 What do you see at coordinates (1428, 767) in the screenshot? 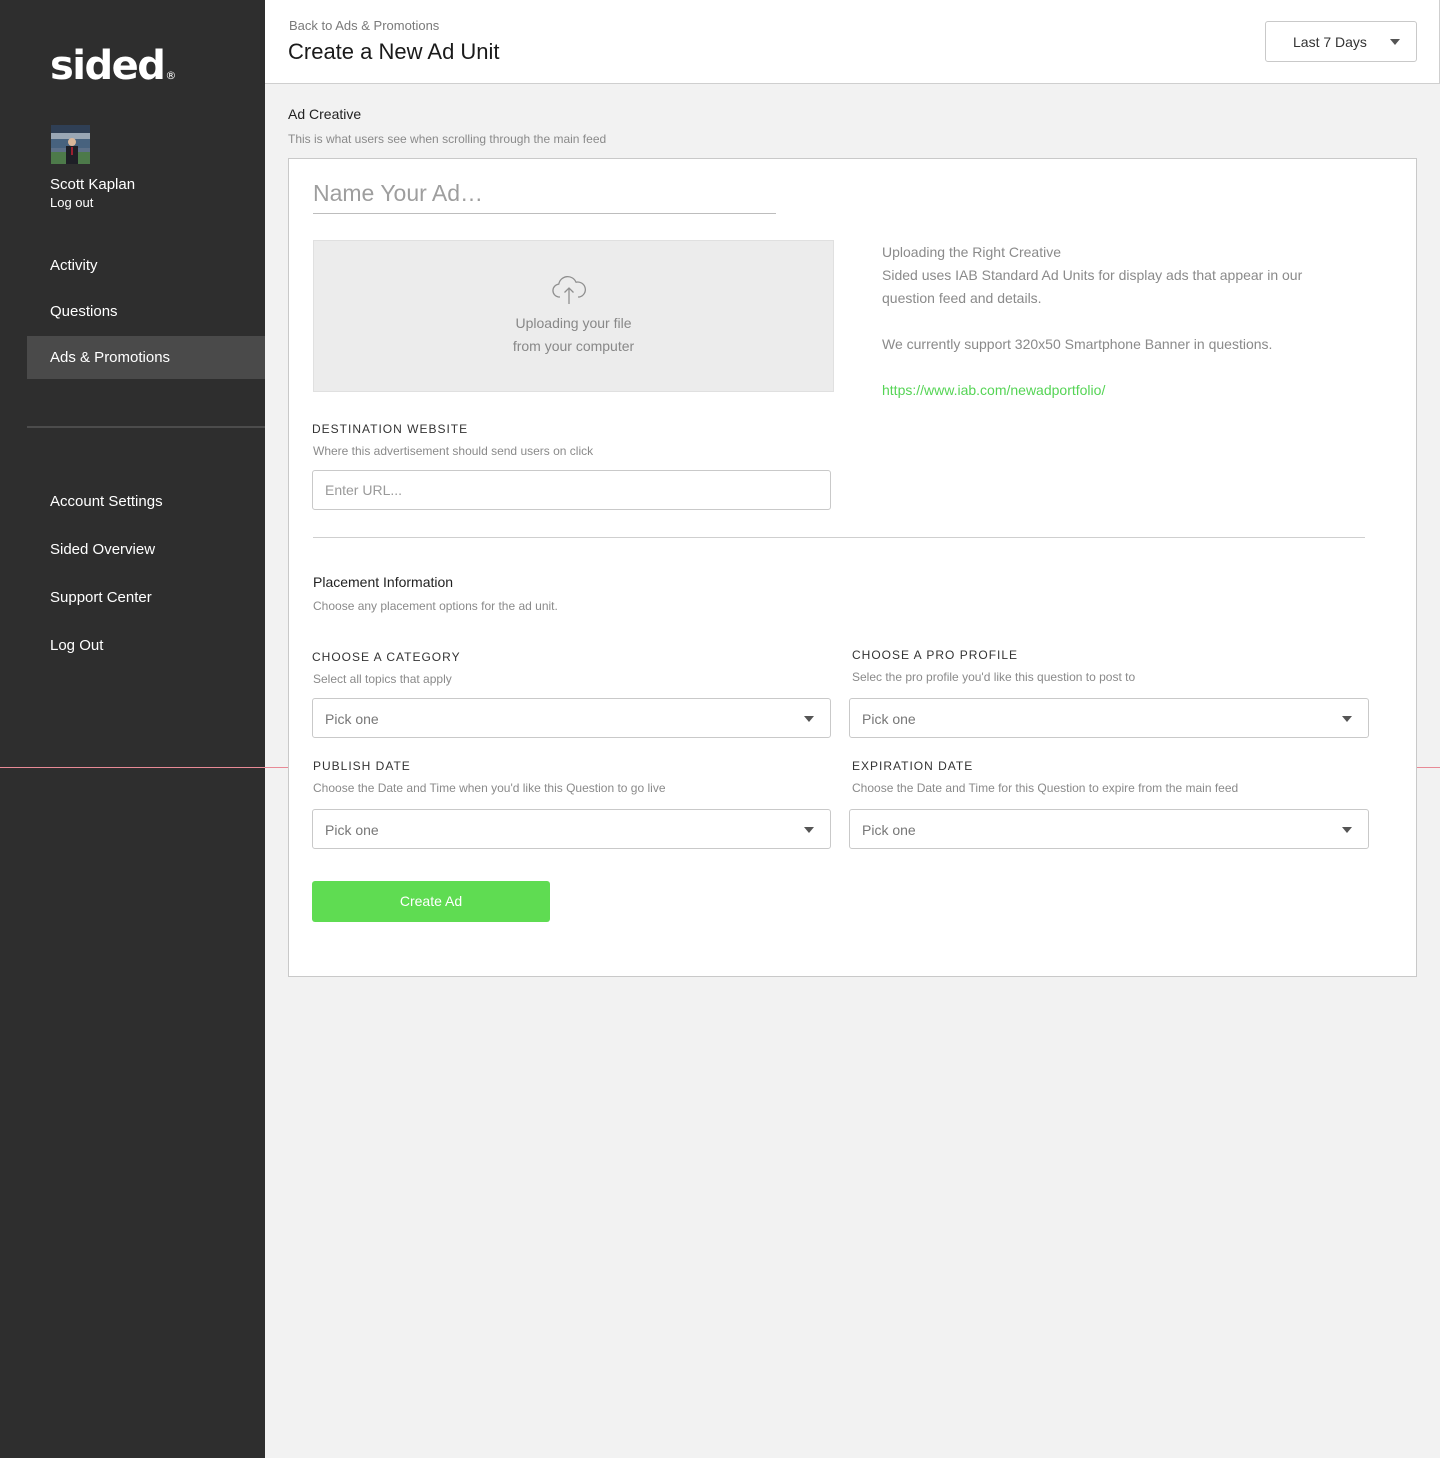
I see `guide-line-right` at bounding box center [1428, 767].